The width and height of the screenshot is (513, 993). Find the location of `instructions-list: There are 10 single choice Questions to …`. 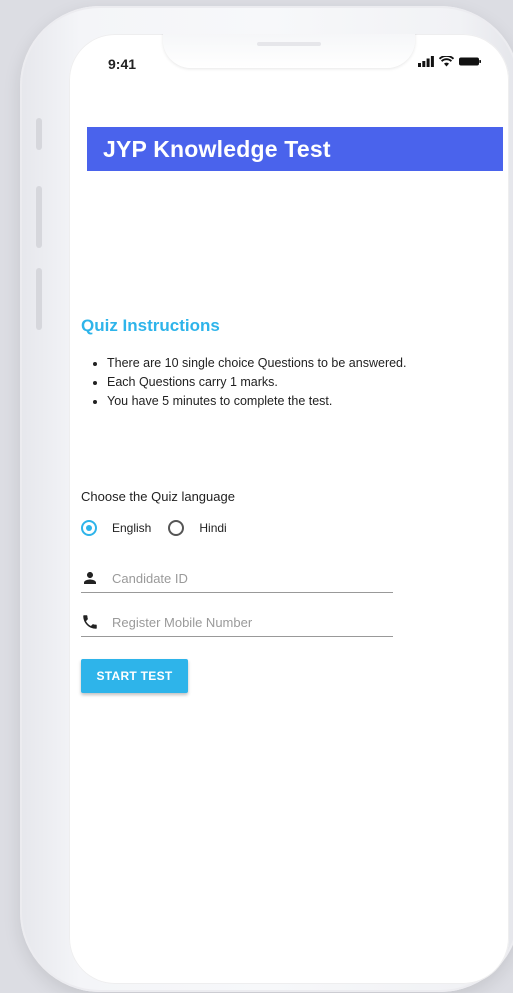

instructions-list: There are 10 single choice Questions to … is located at coordinates (243, 382).